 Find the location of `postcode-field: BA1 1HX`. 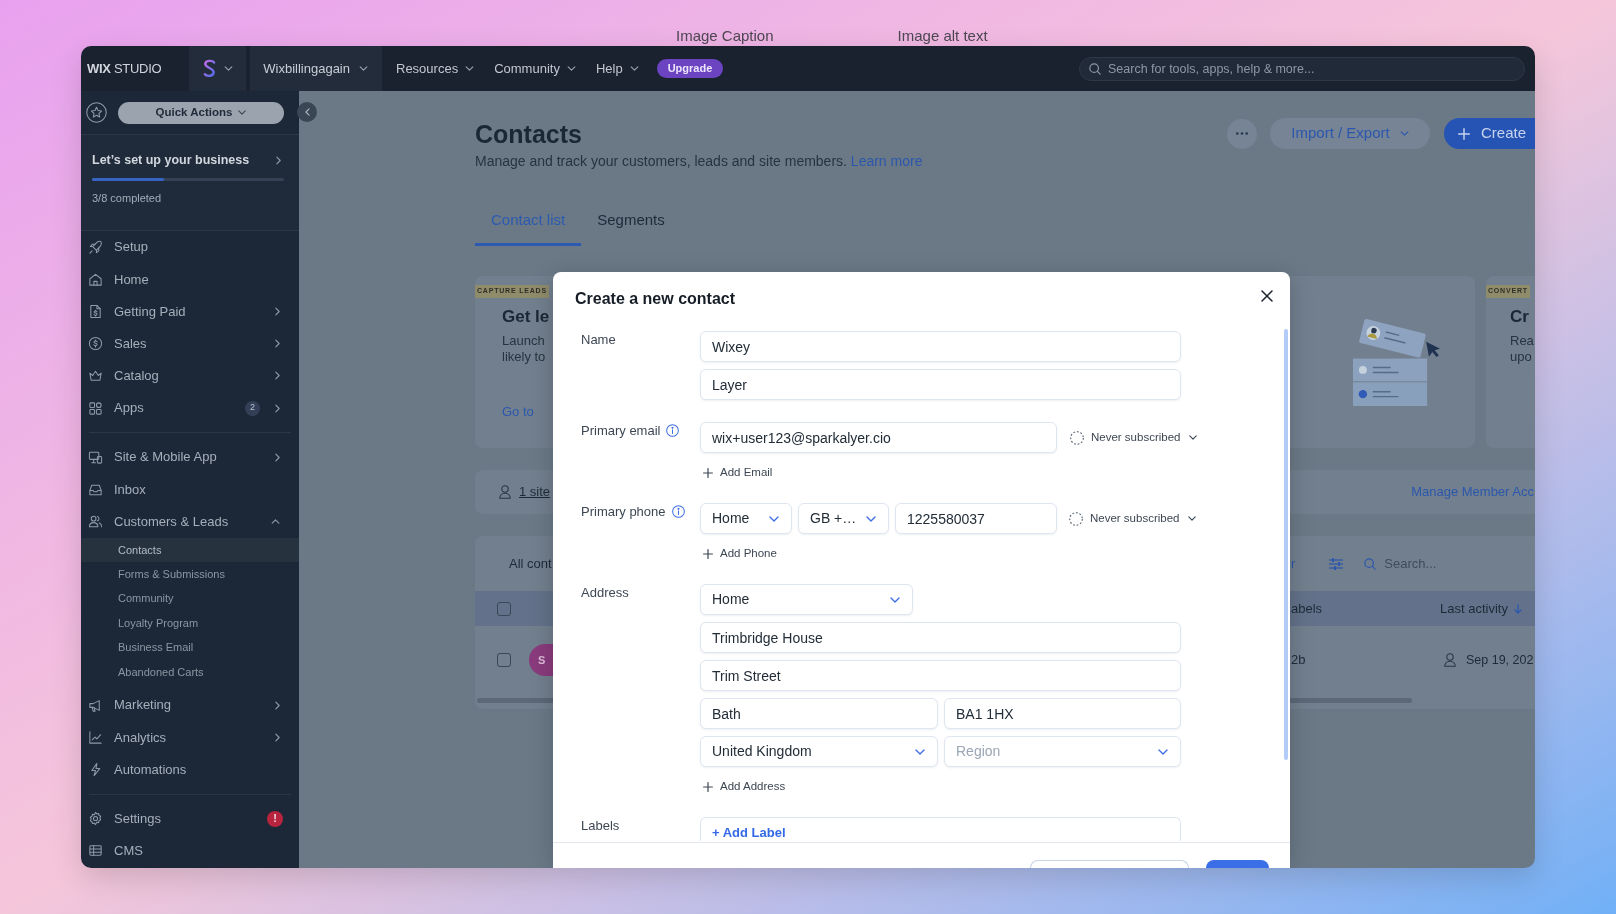

postcode-field: BA1 1HX is located at coordinates (1062, 713).